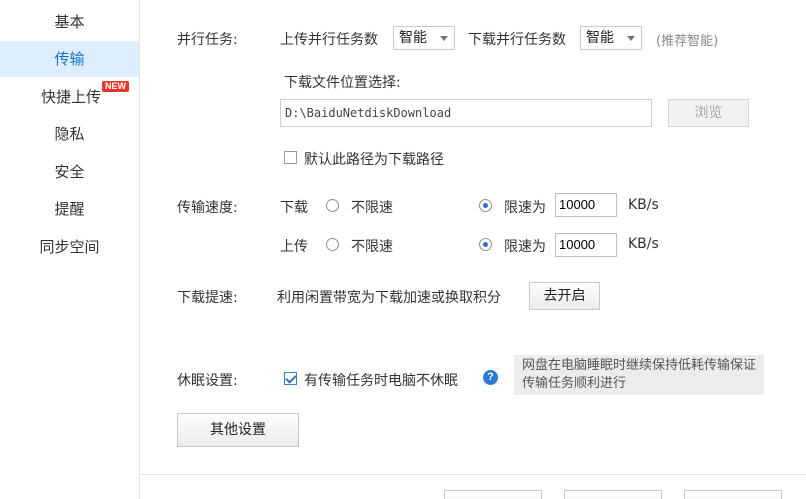 The width and height of the screenshot is (806, 499). What do you see at coordinates (413, 38) in the screenshot?
I see `upload-parallel-value: 智能` at bounding box center [413, 38].